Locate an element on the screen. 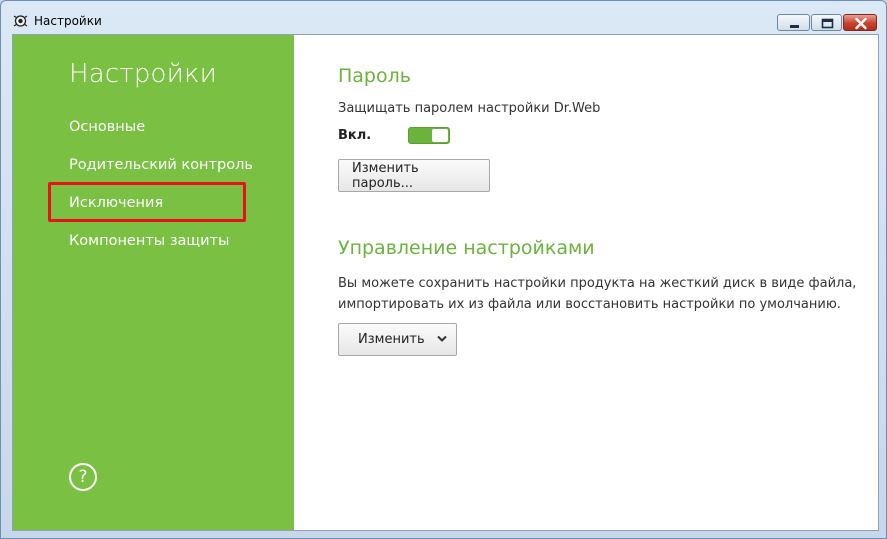 The width and height of the screenshot is (887, 539). nav-item-general: Основные is located at coordinates (107, 127).